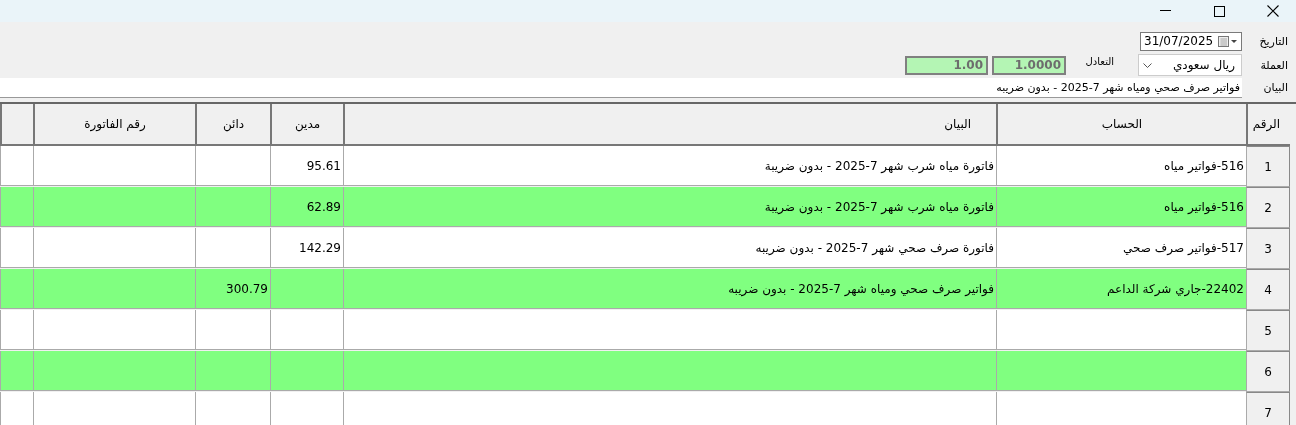  I want to click on column-header: الرقم, so click(1268, 125).